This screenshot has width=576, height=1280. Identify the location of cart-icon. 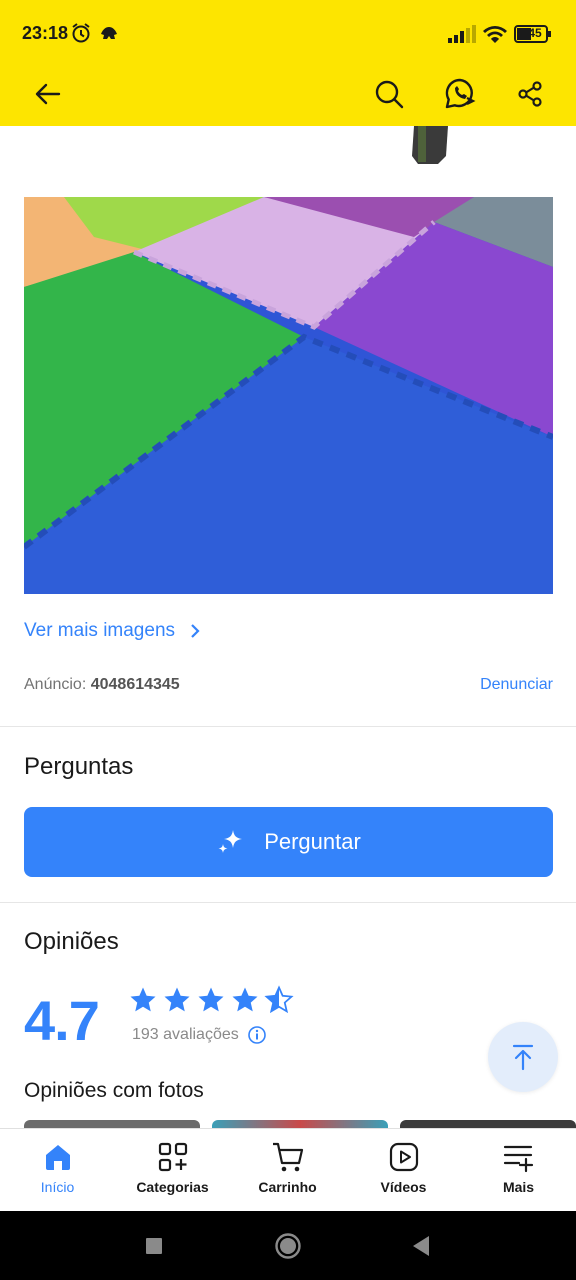
(287, 1157).